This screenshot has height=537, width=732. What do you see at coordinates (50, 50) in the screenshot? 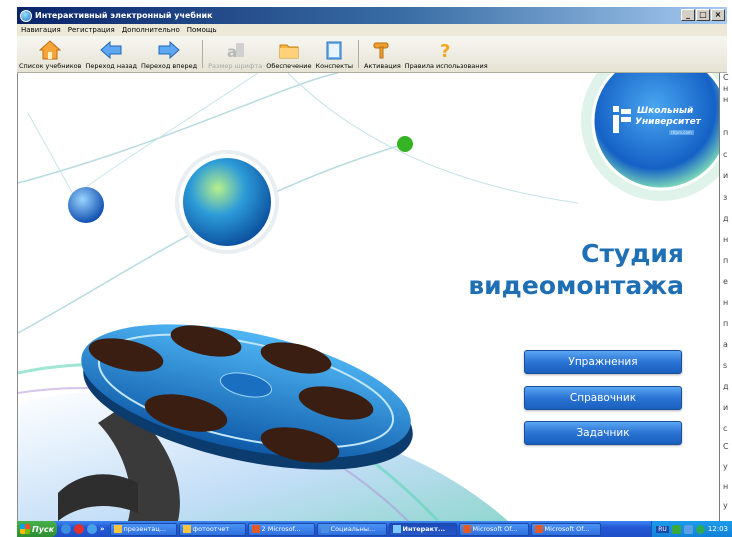
I see `home-icon` at bounding box center [50, 50].